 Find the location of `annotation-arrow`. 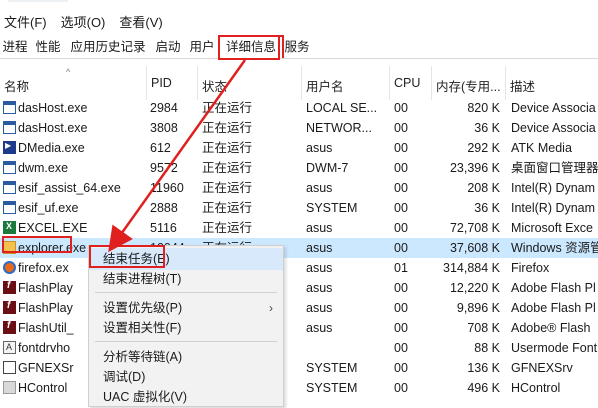

annotation-arrow is located at coordinates (177, 156).